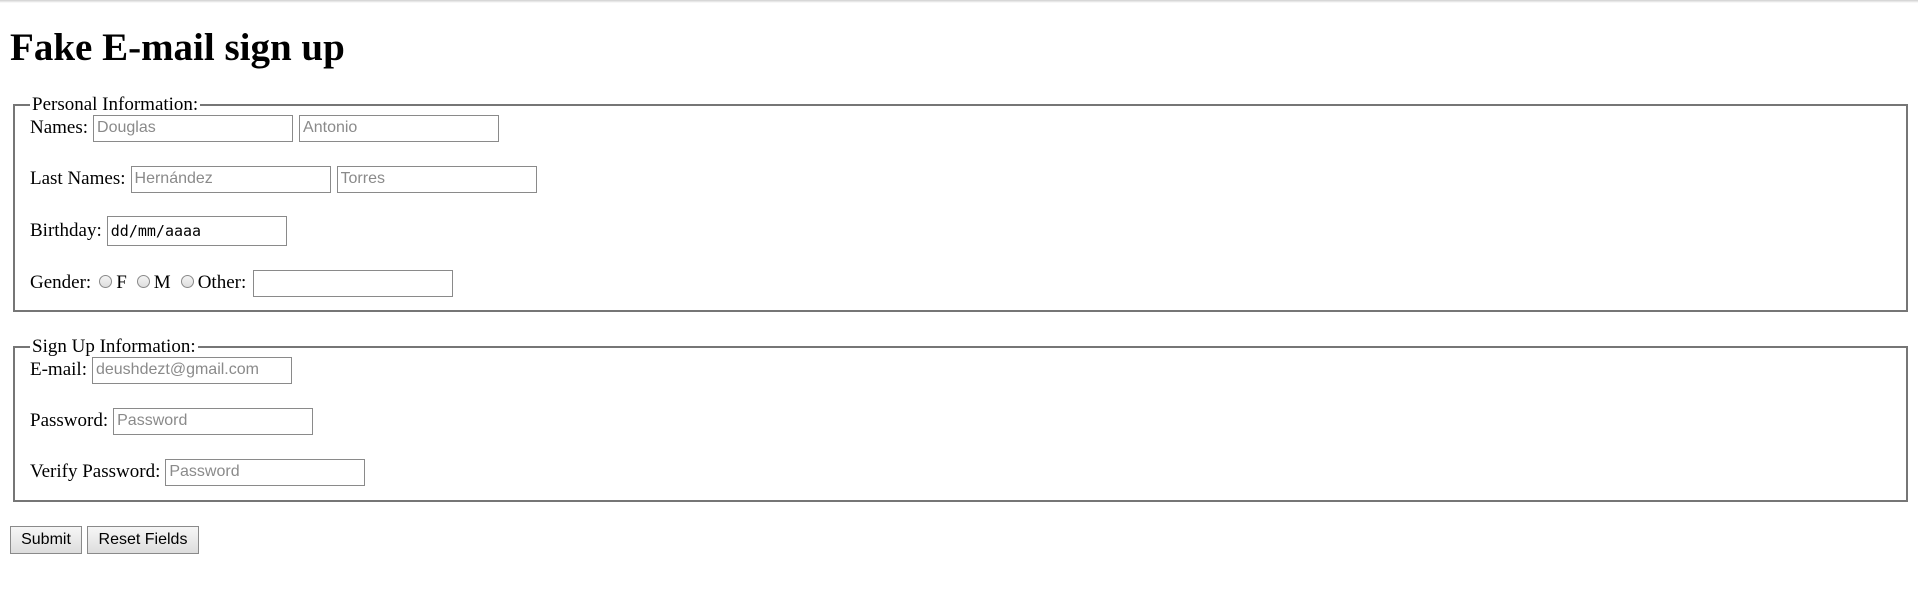 The width and height of the screenshot is (1918, 595). What do you see at coordinates (191, 370) in the screenshot?
I see `email-input` at bounding box center [191, 370].